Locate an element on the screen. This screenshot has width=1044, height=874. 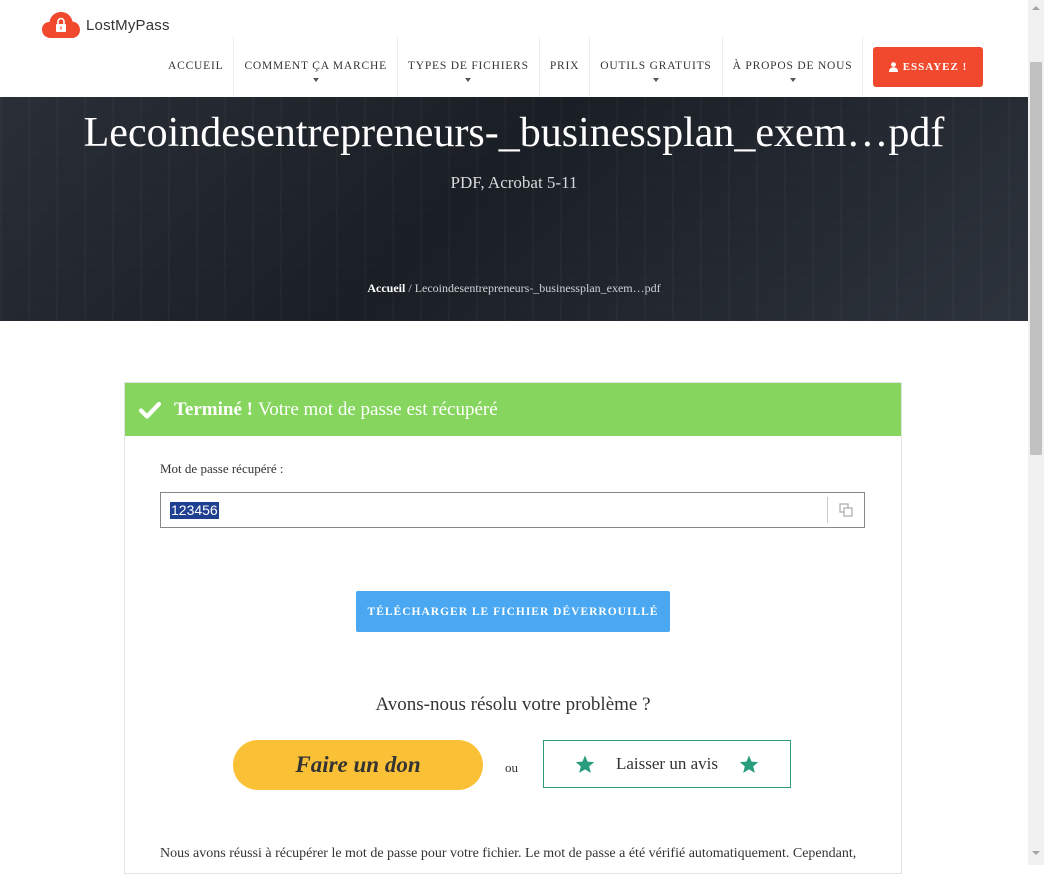
nav-item-label: TYPES DE FICHIERS is located at coordinates (468, 66).